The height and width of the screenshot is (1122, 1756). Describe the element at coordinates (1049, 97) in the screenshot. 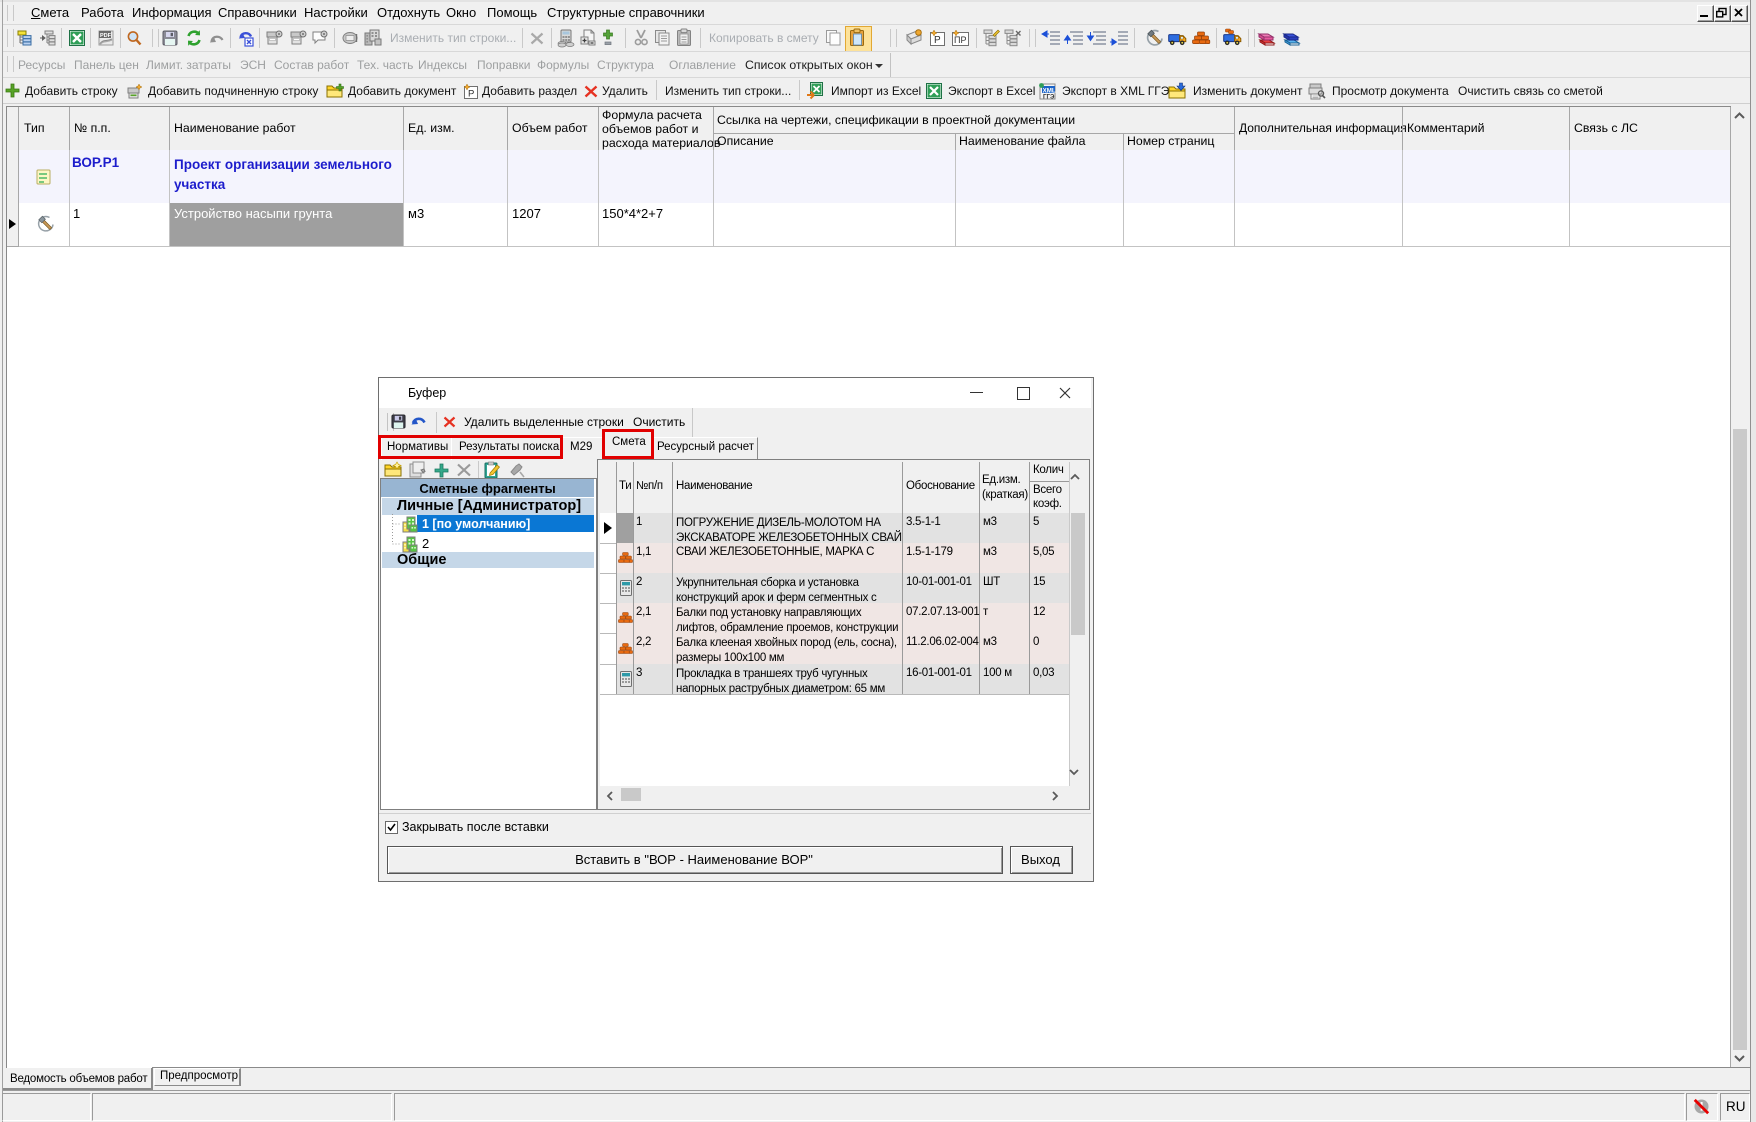

I see `svg-text: ГГЭ` at that location.